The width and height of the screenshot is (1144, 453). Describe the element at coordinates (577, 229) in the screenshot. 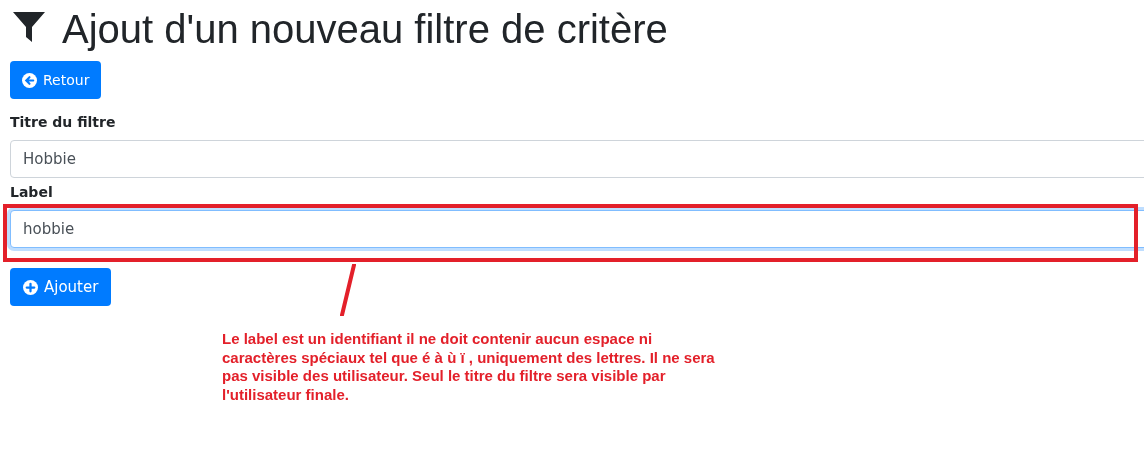

I see `text-field: hobbie` at that location.